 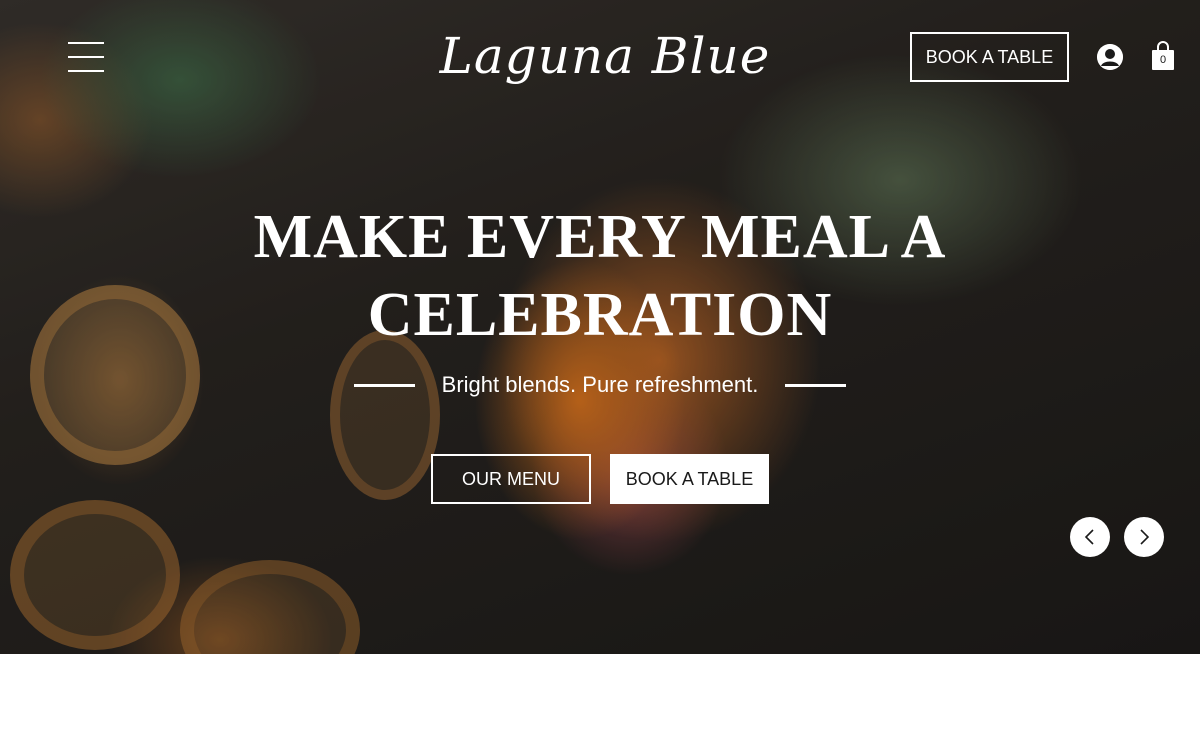 I want to click on hero-subheadline-row: Bright blends. Pure refreshment., so click(x=600, y=385).